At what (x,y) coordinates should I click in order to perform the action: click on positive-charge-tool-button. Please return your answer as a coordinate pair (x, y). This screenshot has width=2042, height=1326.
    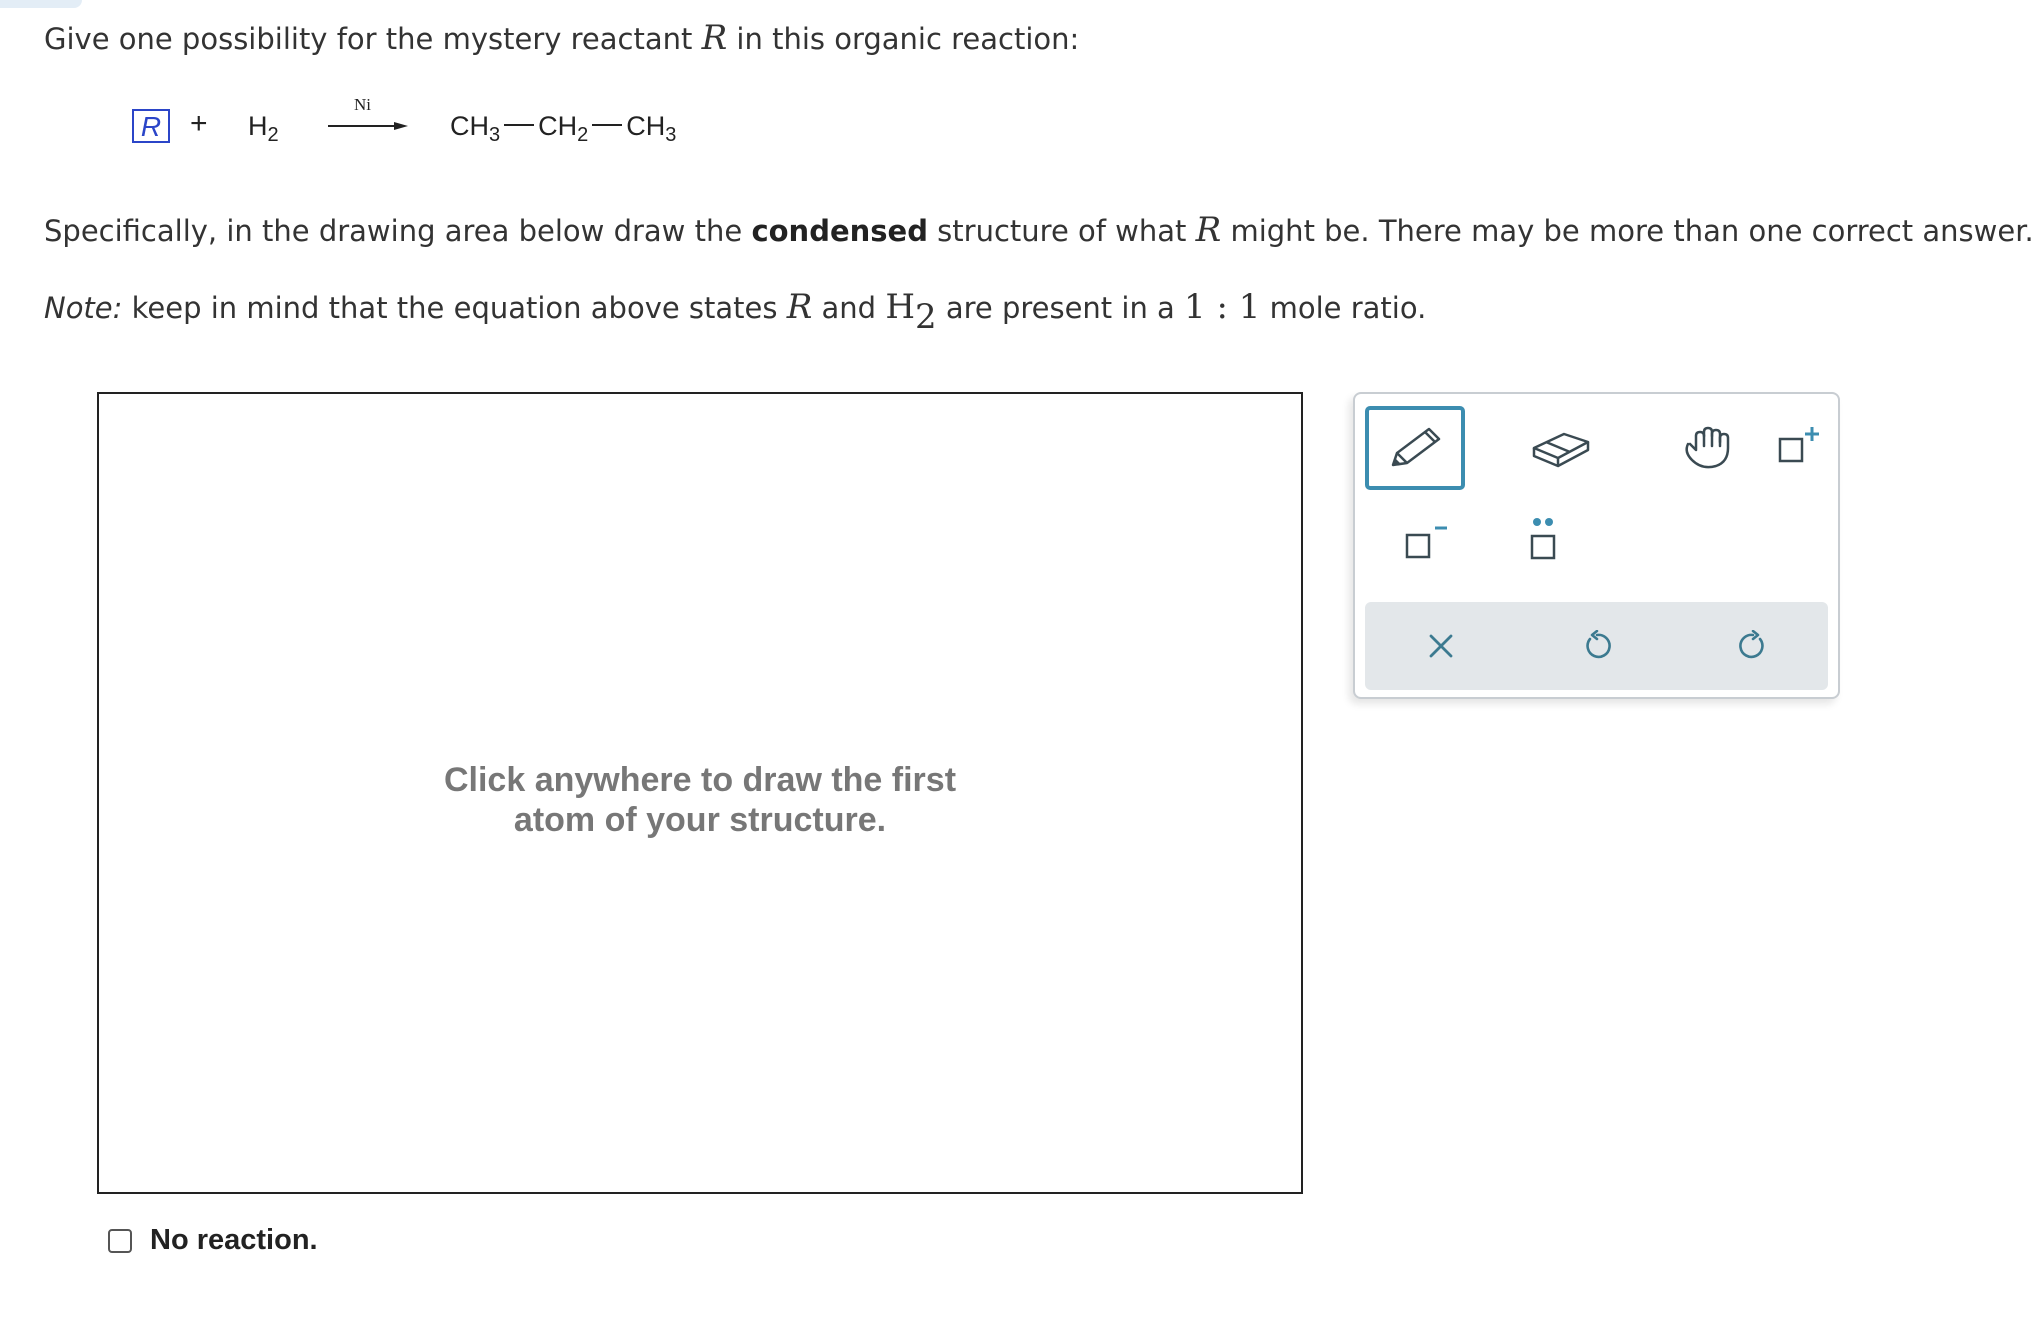
    Looking at the image, I should click on (1801, 448).